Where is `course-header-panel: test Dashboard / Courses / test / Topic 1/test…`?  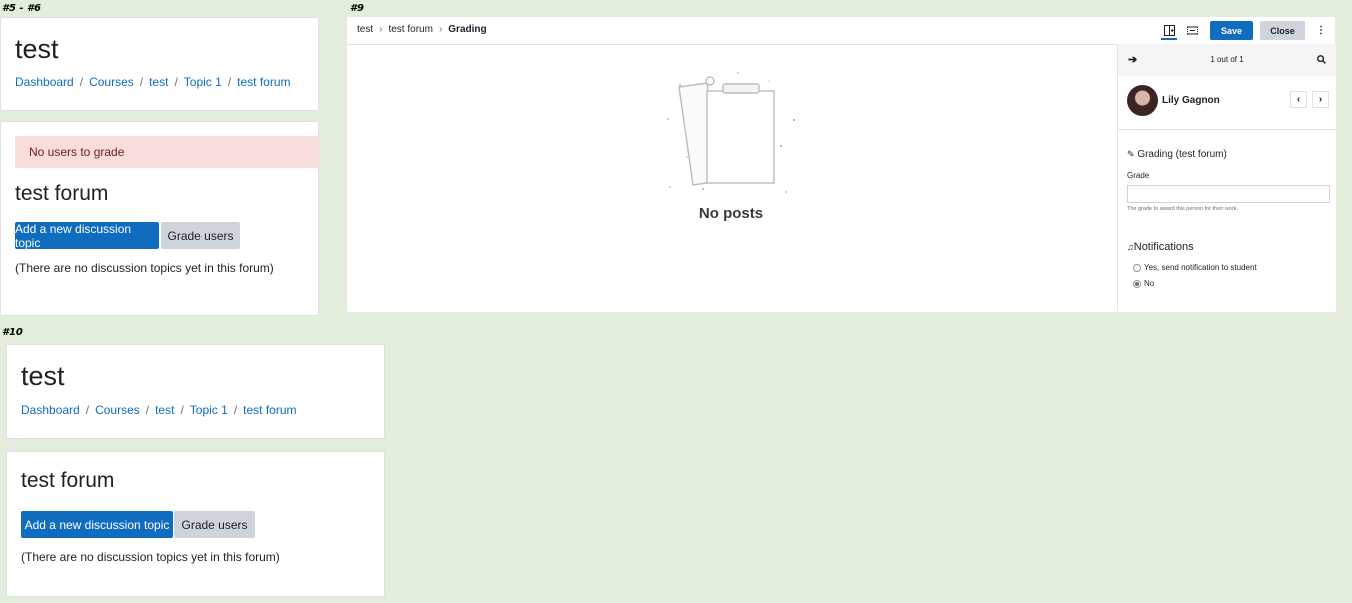
course-header-panel: test Dashboard / Courses / test / Topic 1/test… is located at coordinates (159, 64).